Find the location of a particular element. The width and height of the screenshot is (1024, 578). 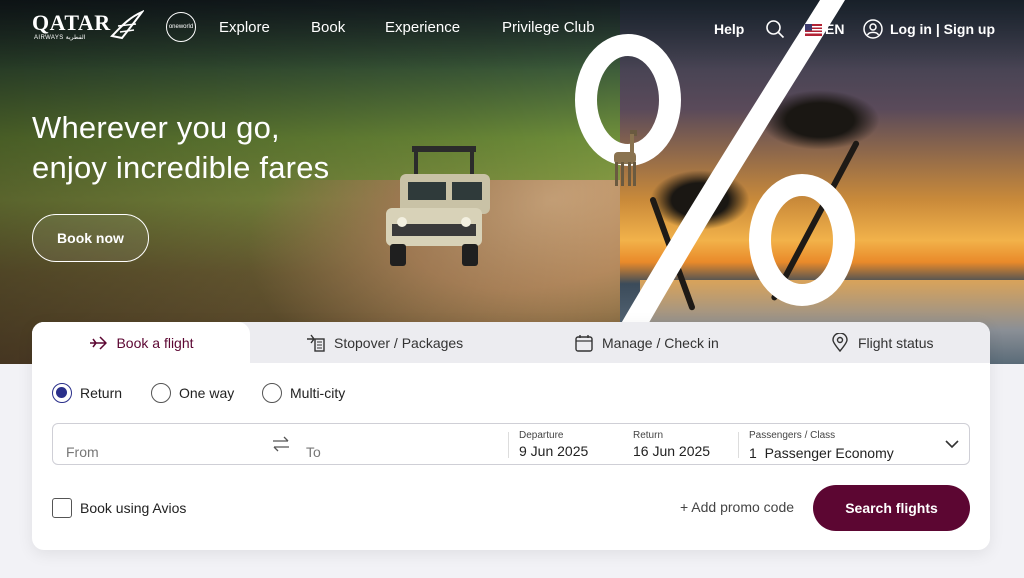

return-date: 16 Jun 2025 is located at coordinates (671, 451).